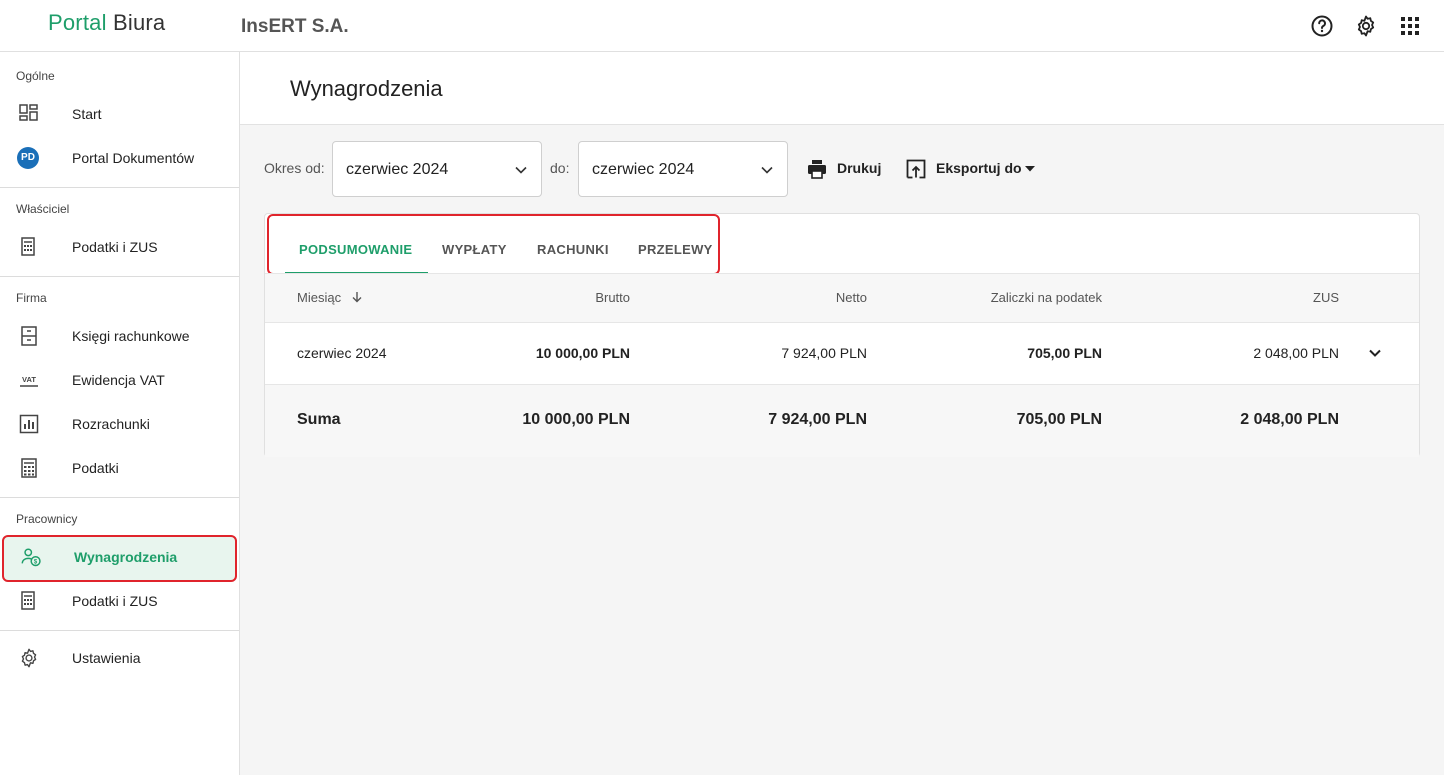 Image resolution: width=1444 pixels, height=775 pixels. Describe the element at coordinates (859, 168) in the screenshot. I see `print-label: Drukuj` at that location.